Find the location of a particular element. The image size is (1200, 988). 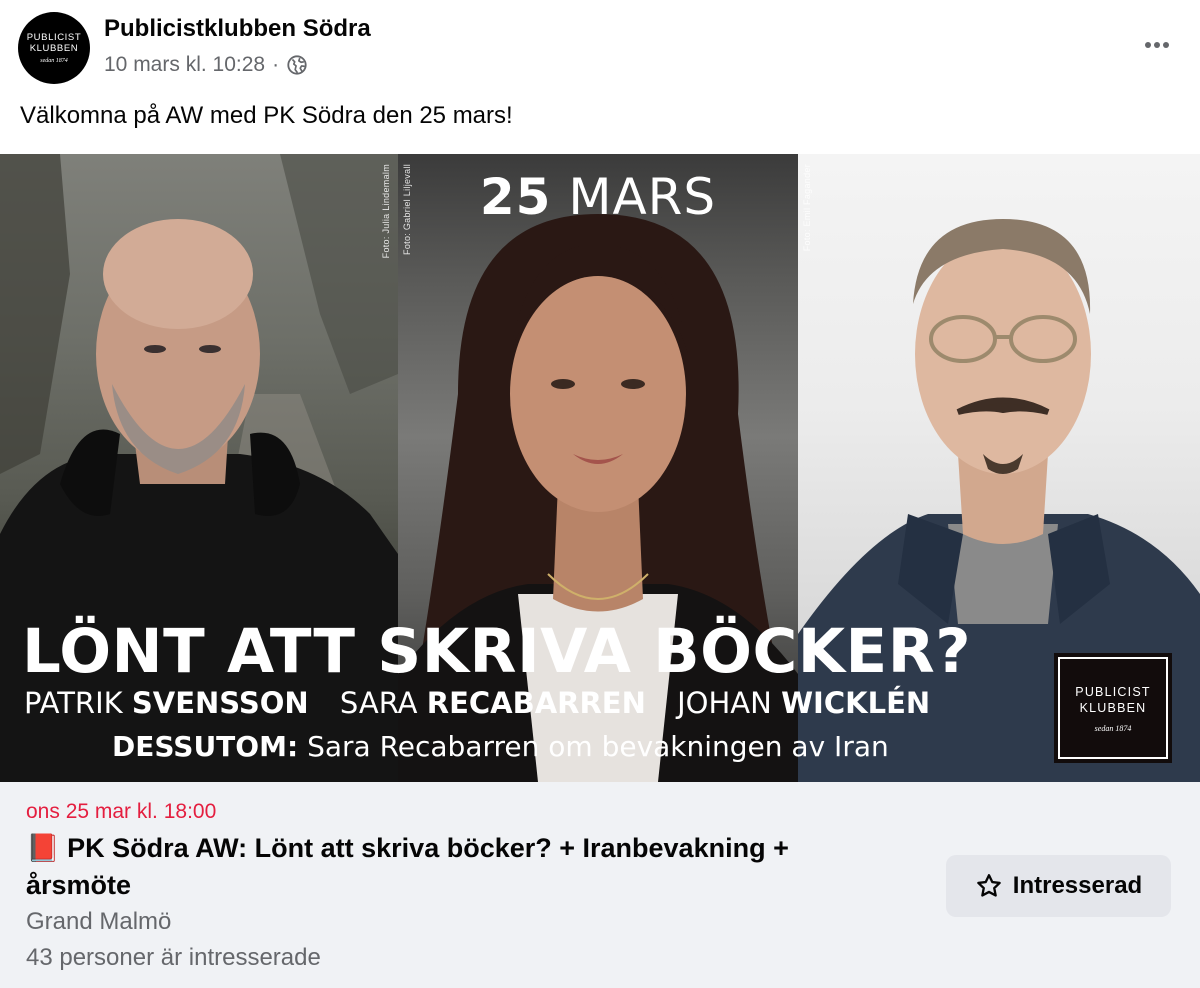

page-avatar: PUBLICIST KLUBBEN sedan 1874 is located at coordinates (54, 48).